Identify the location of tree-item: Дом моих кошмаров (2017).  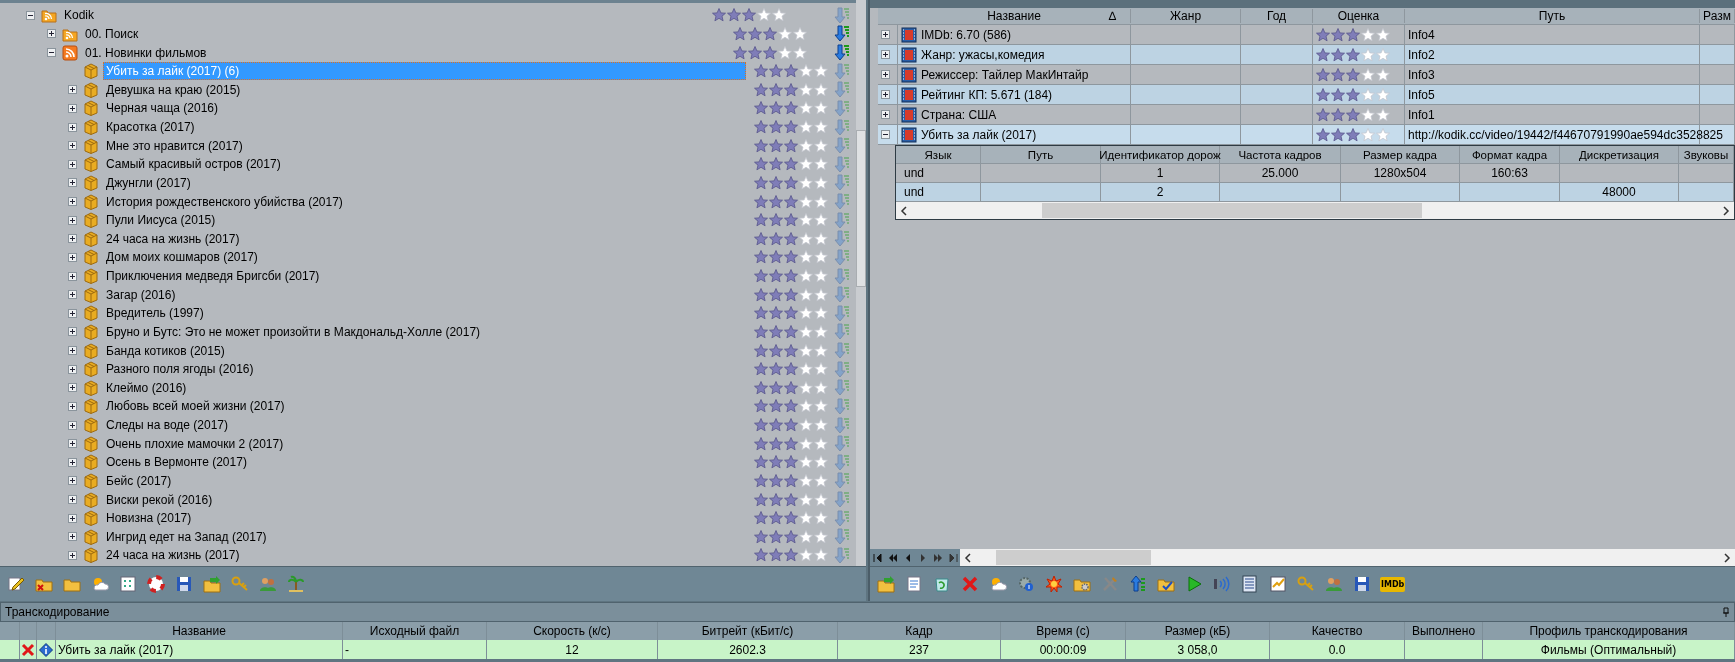
(424, 257).